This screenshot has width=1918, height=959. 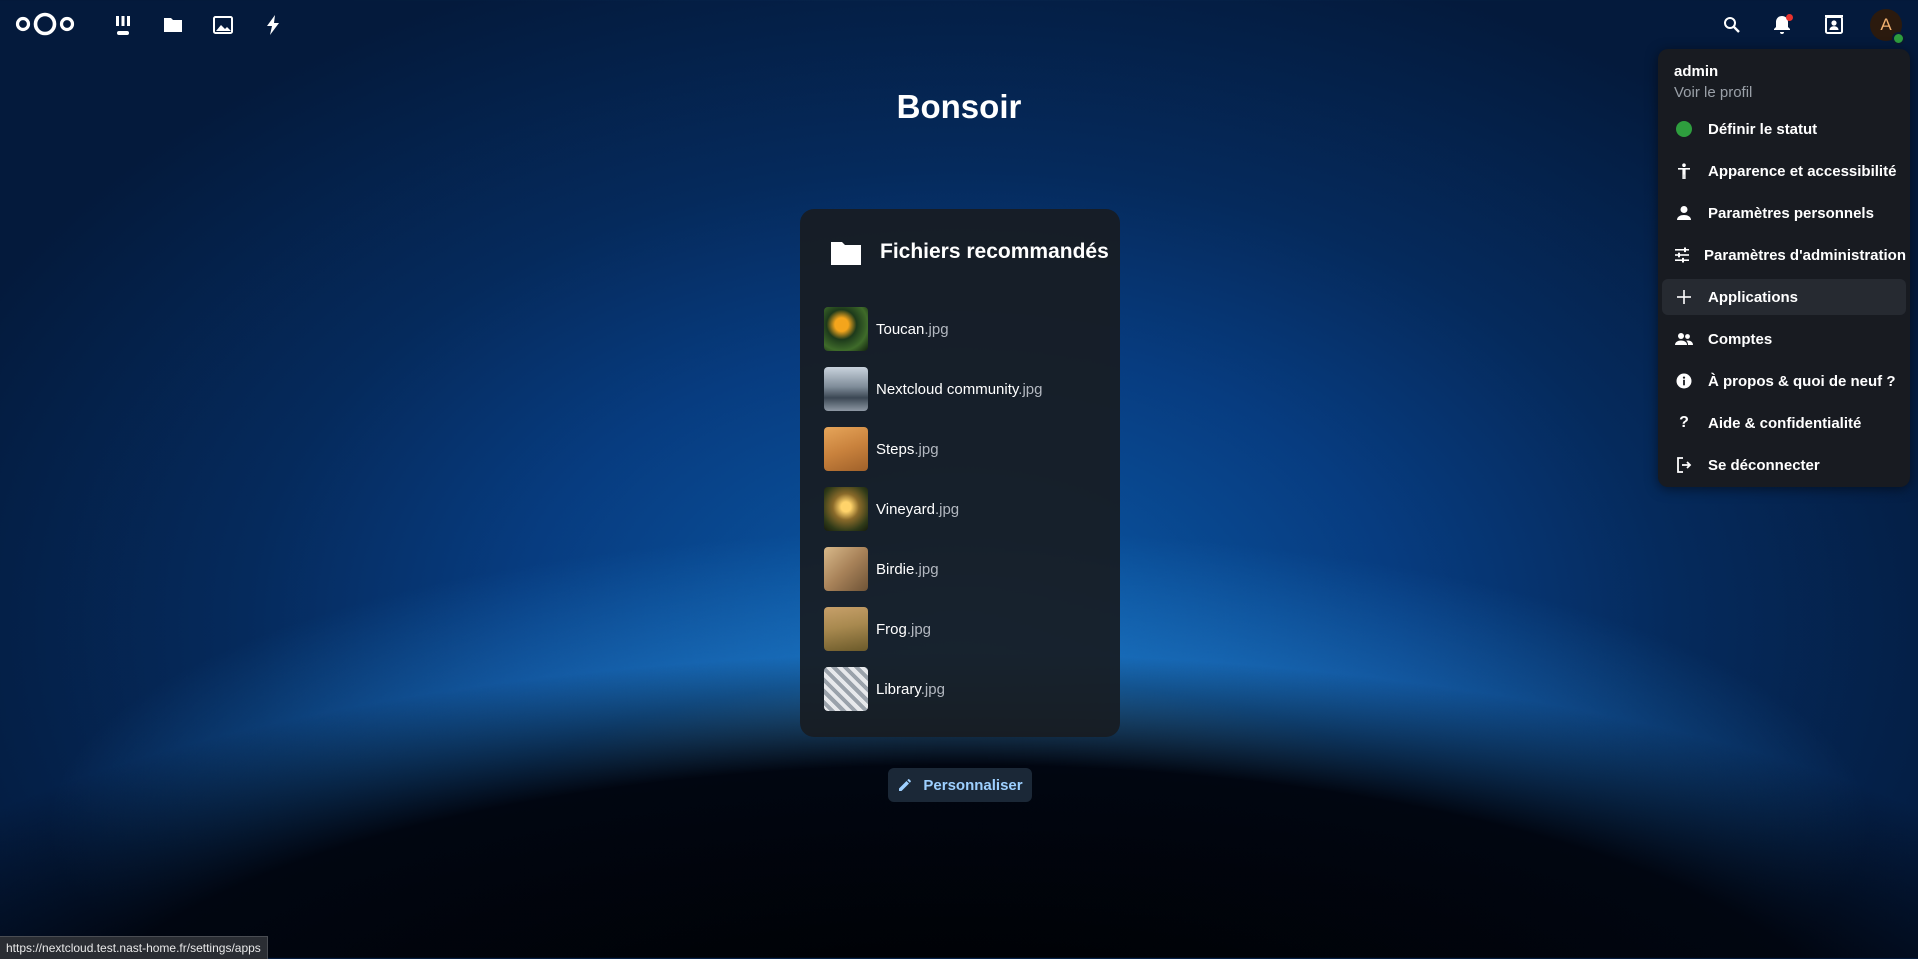 What do you see at coordinates (912, 329) in the screenshot?
I see `file-name: Toucan.jpg` at bounding box center [912, 329].